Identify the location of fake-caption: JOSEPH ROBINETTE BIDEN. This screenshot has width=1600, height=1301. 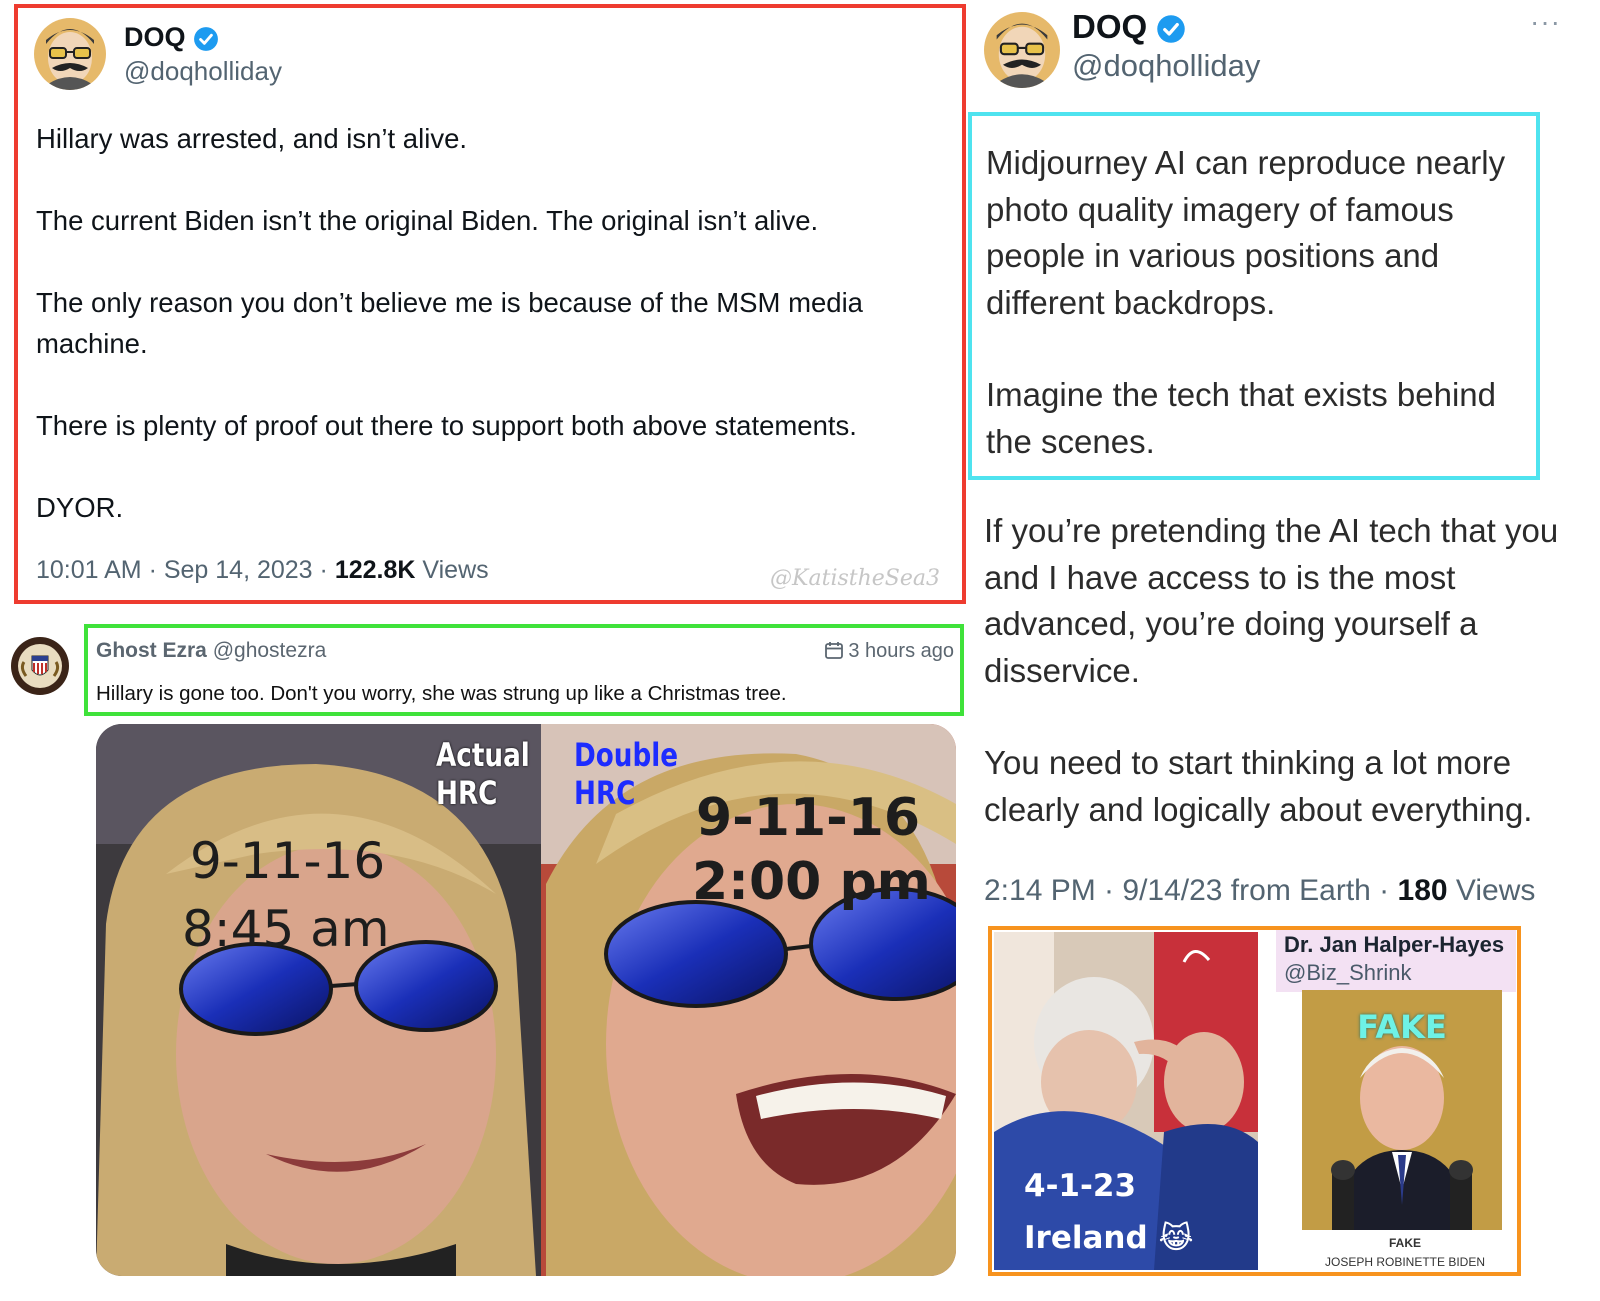
(1405, 1262).